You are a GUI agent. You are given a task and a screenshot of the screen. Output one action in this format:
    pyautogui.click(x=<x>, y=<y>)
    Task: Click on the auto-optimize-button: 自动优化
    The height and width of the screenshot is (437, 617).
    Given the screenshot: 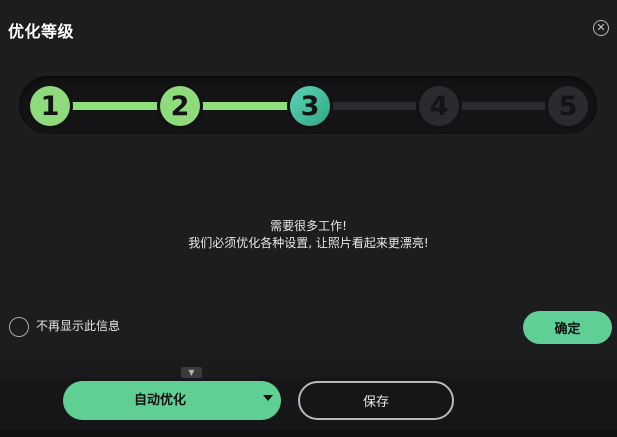 What is the action you would take?
    pyautogui.click(x=172, y=400)
    